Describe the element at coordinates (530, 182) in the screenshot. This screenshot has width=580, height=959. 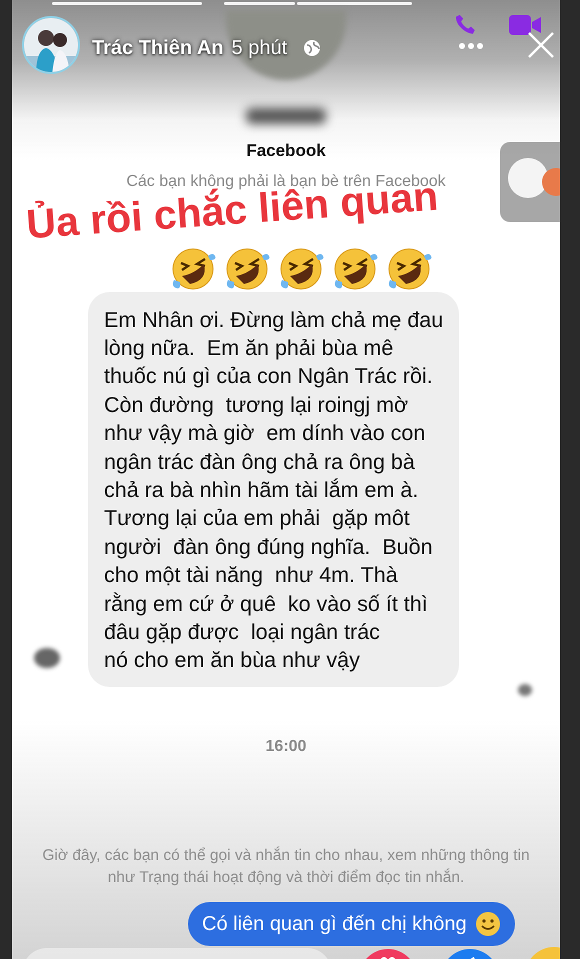
I see `screen-record-button` at that location.